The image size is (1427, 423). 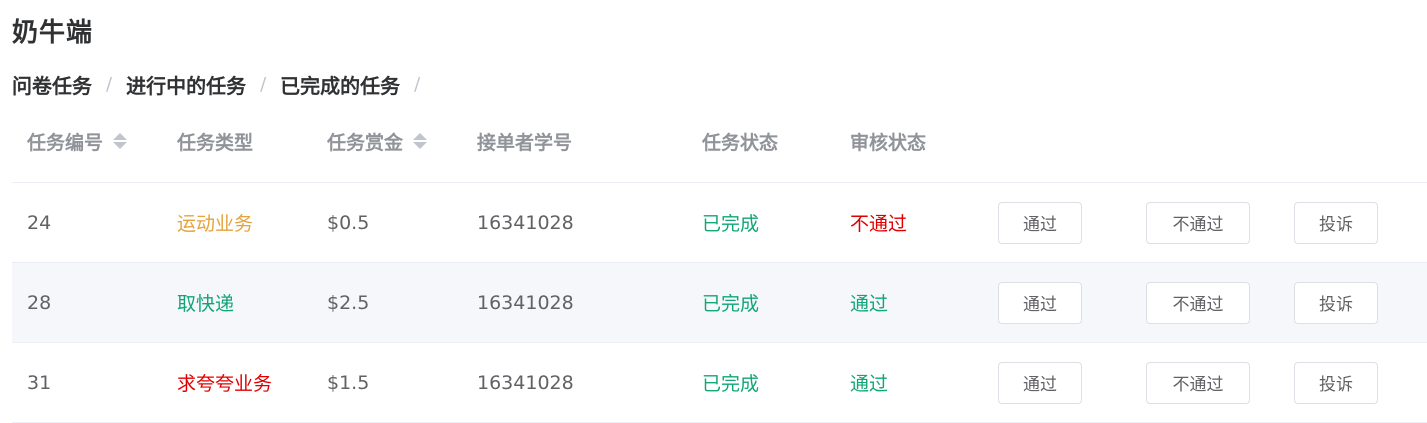 I want to click on header-task-id: 任务编号, so click(x=87, y=141).